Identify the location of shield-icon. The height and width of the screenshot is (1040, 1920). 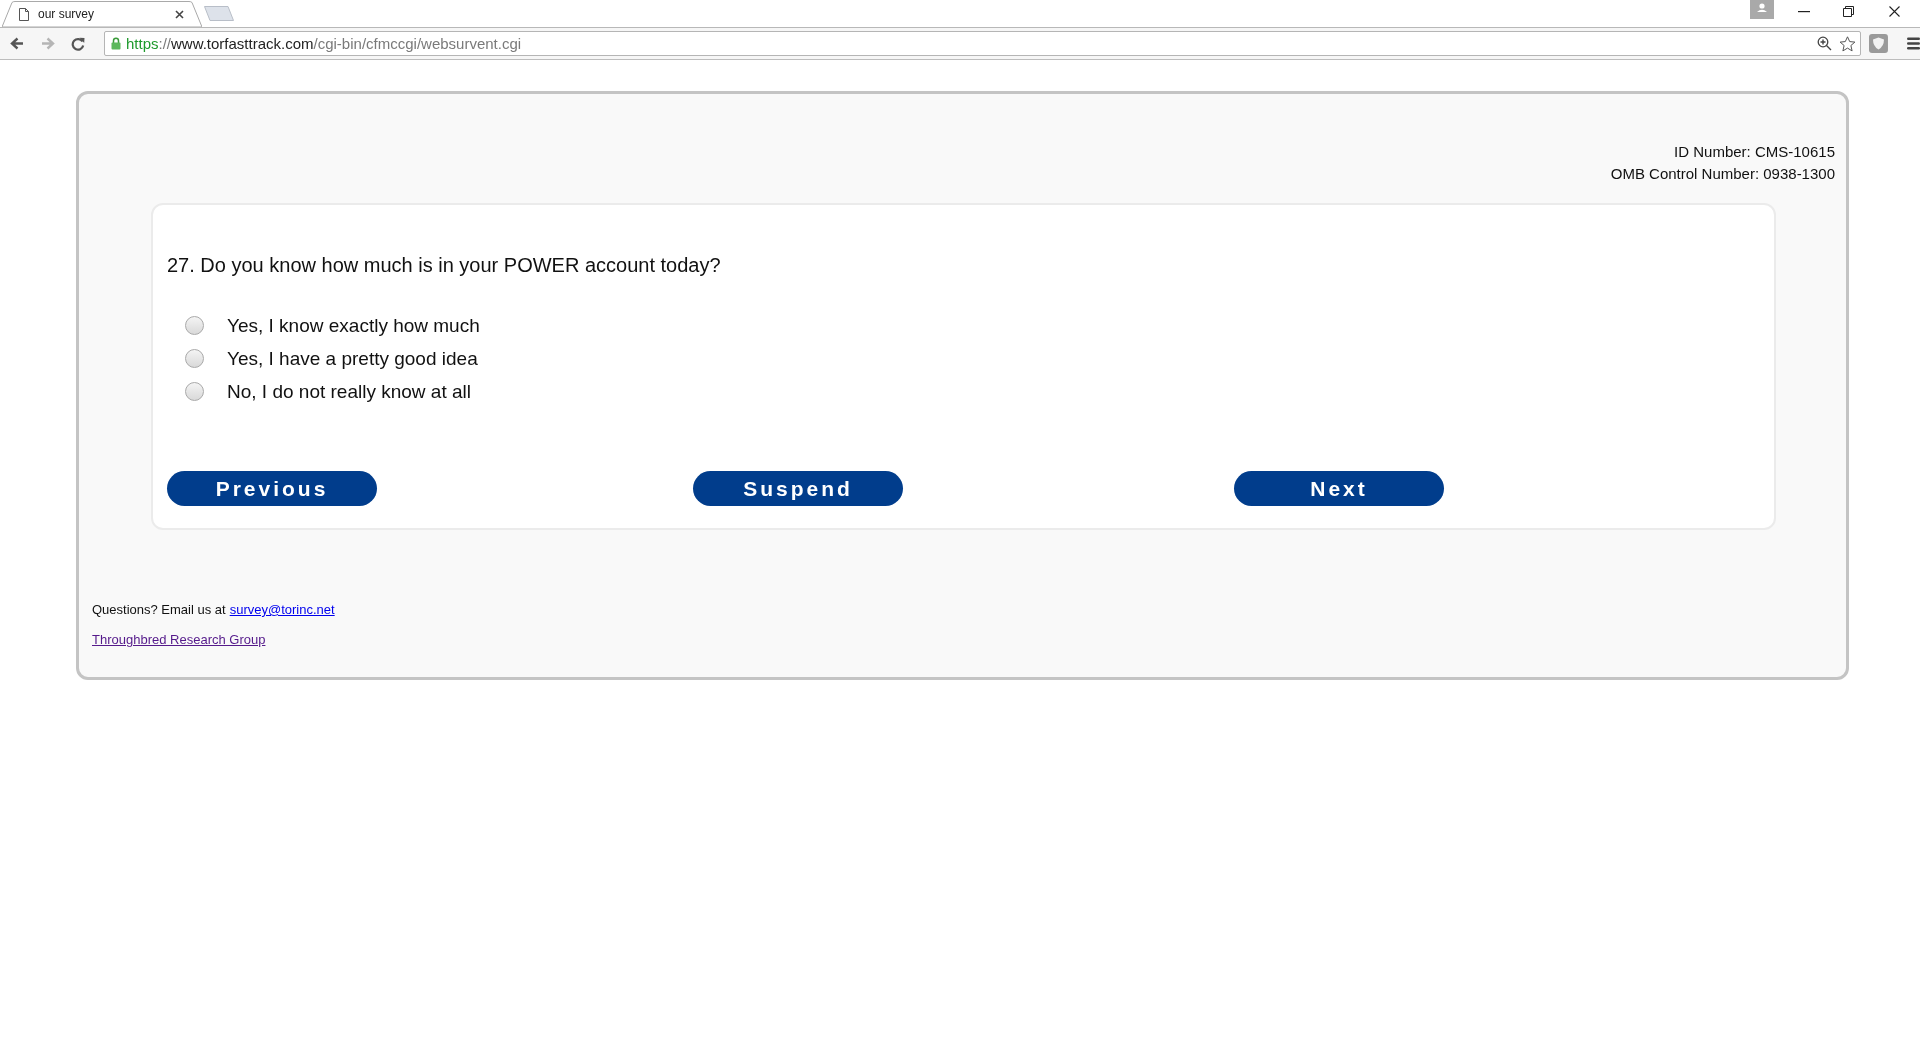
(1879, 43).